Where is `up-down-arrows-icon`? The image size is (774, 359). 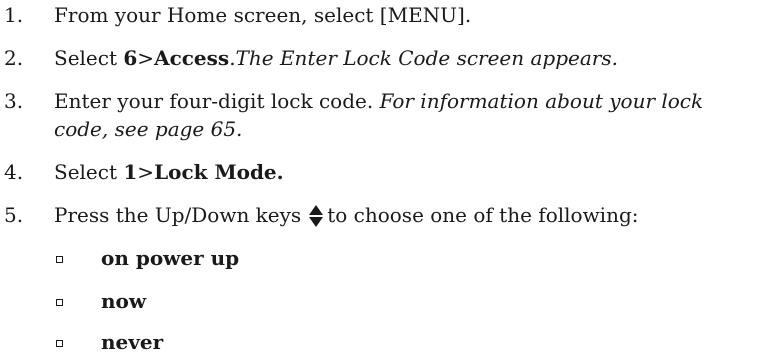 up-down-arrows-icon is located at coordinates (316, 216).